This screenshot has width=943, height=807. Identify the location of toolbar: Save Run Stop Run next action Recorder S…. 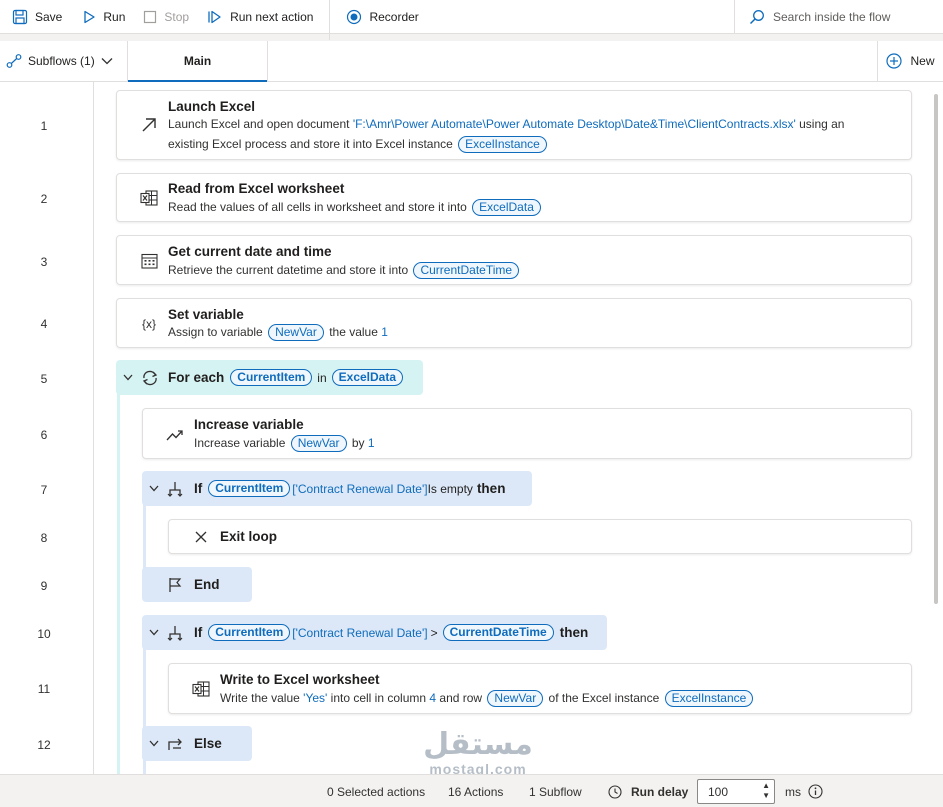
(471, 20).